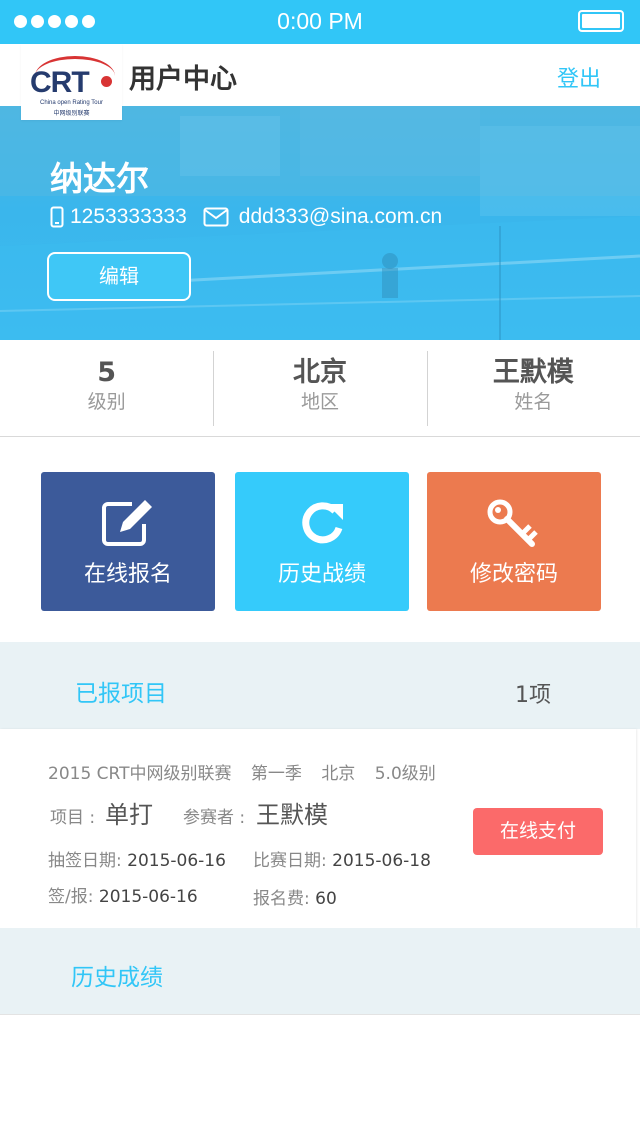 The height and width of the screenshot is (1136, 640). I want to click on change-password-label: 修改密码, so click(513, 574).